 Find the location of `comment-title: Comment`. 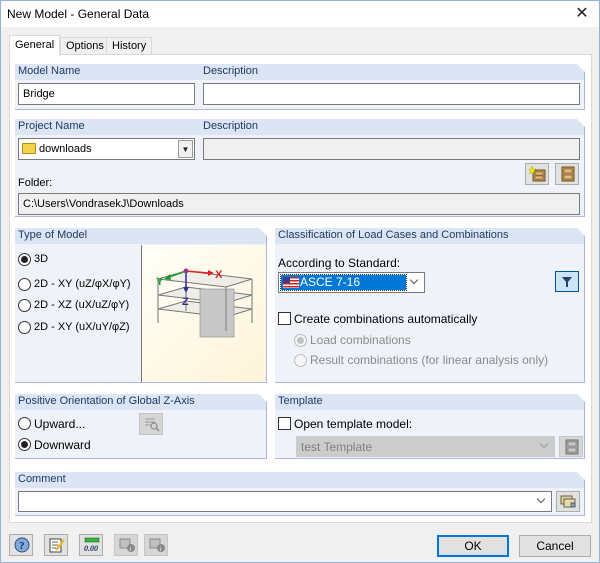

comment-title: Comment is located at coordinates (42, 479).